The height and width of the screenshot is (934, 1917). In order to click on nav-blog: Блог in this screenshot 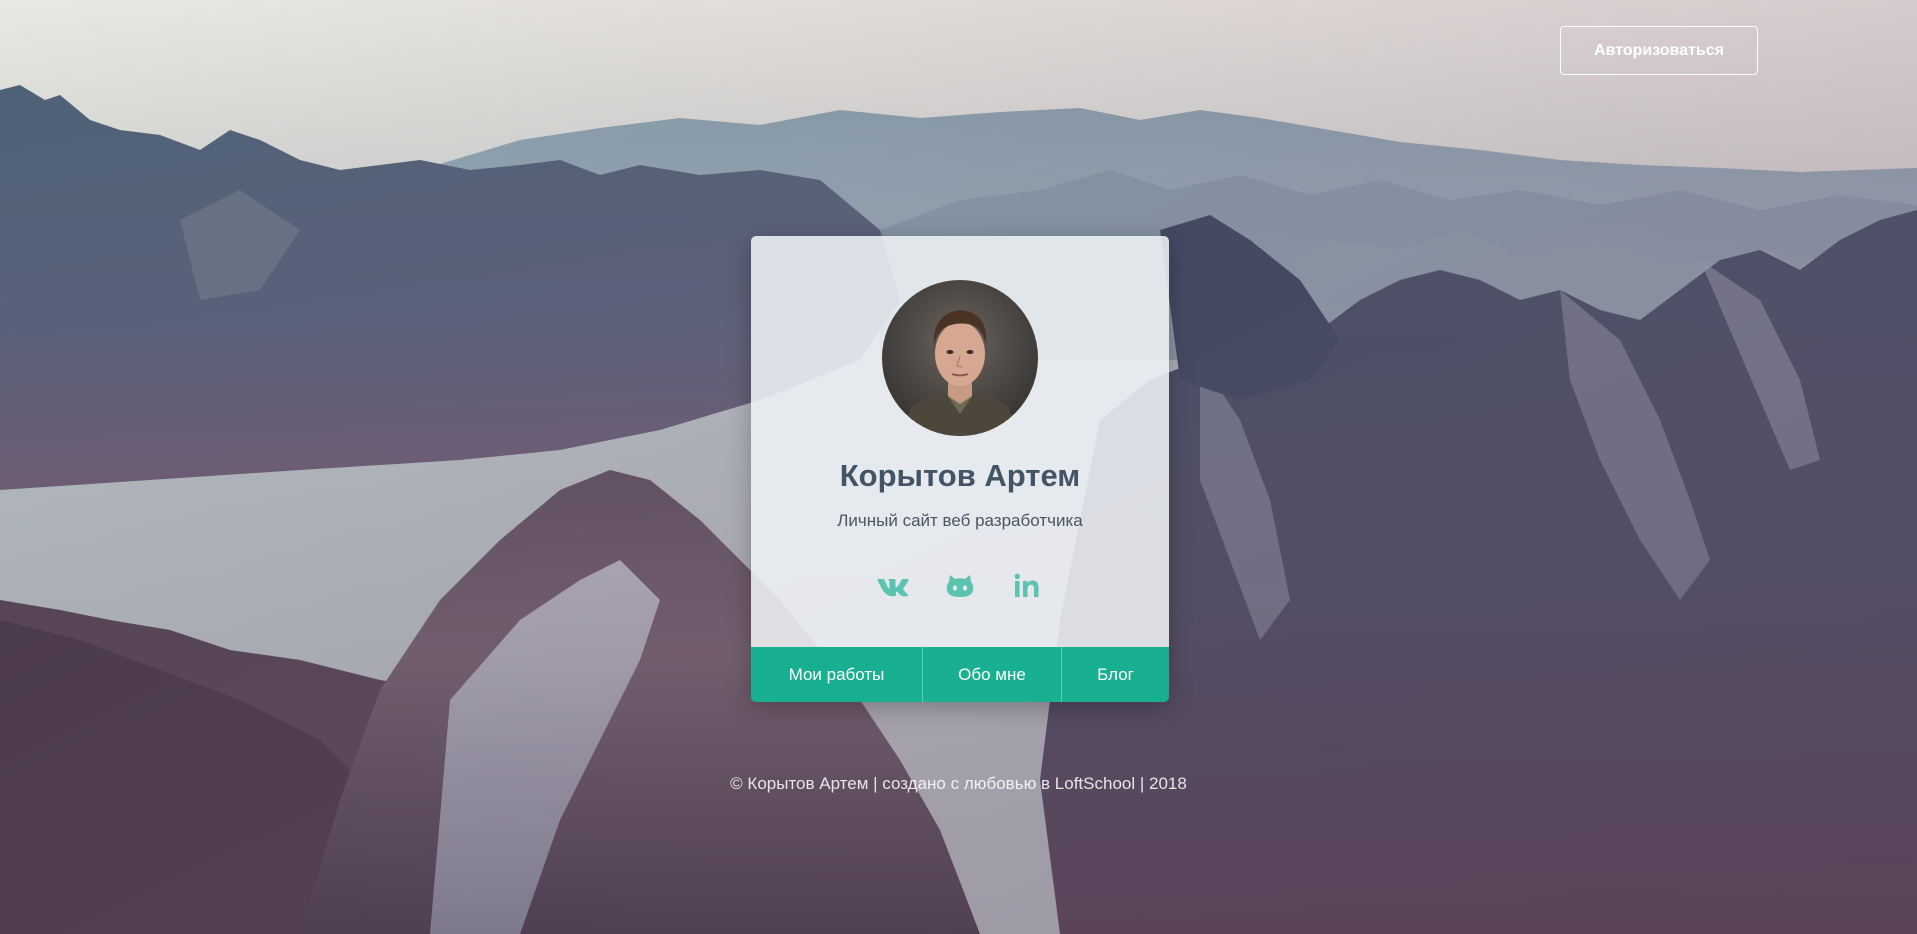, I will do `click(1115, 674)`.